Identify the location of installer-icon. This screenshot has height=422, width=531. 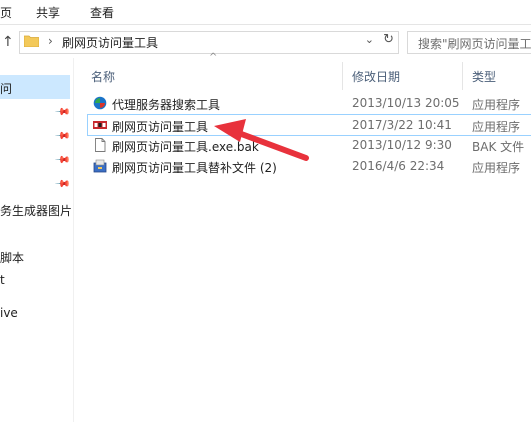
(100, 166).